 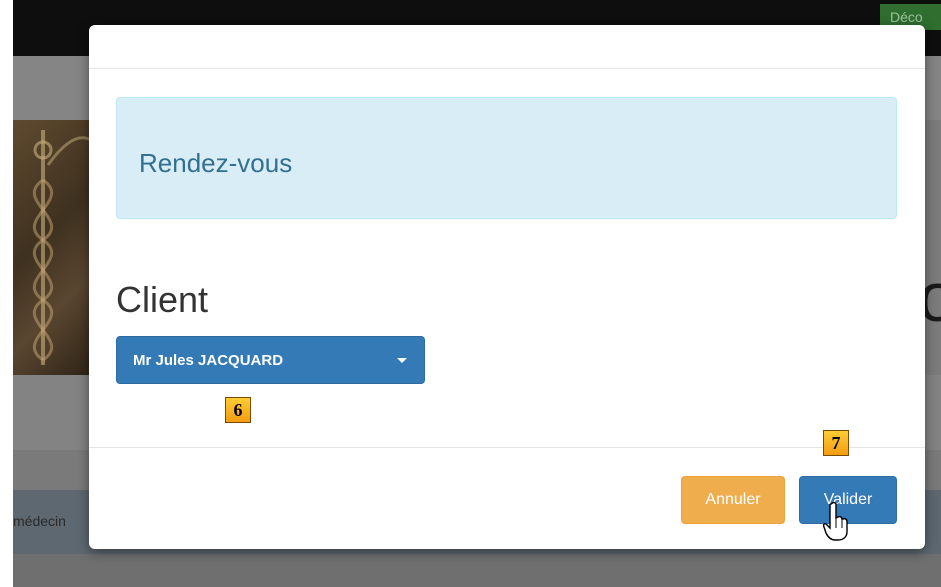 I want to click on modal-header, so click(x=507, y=47).